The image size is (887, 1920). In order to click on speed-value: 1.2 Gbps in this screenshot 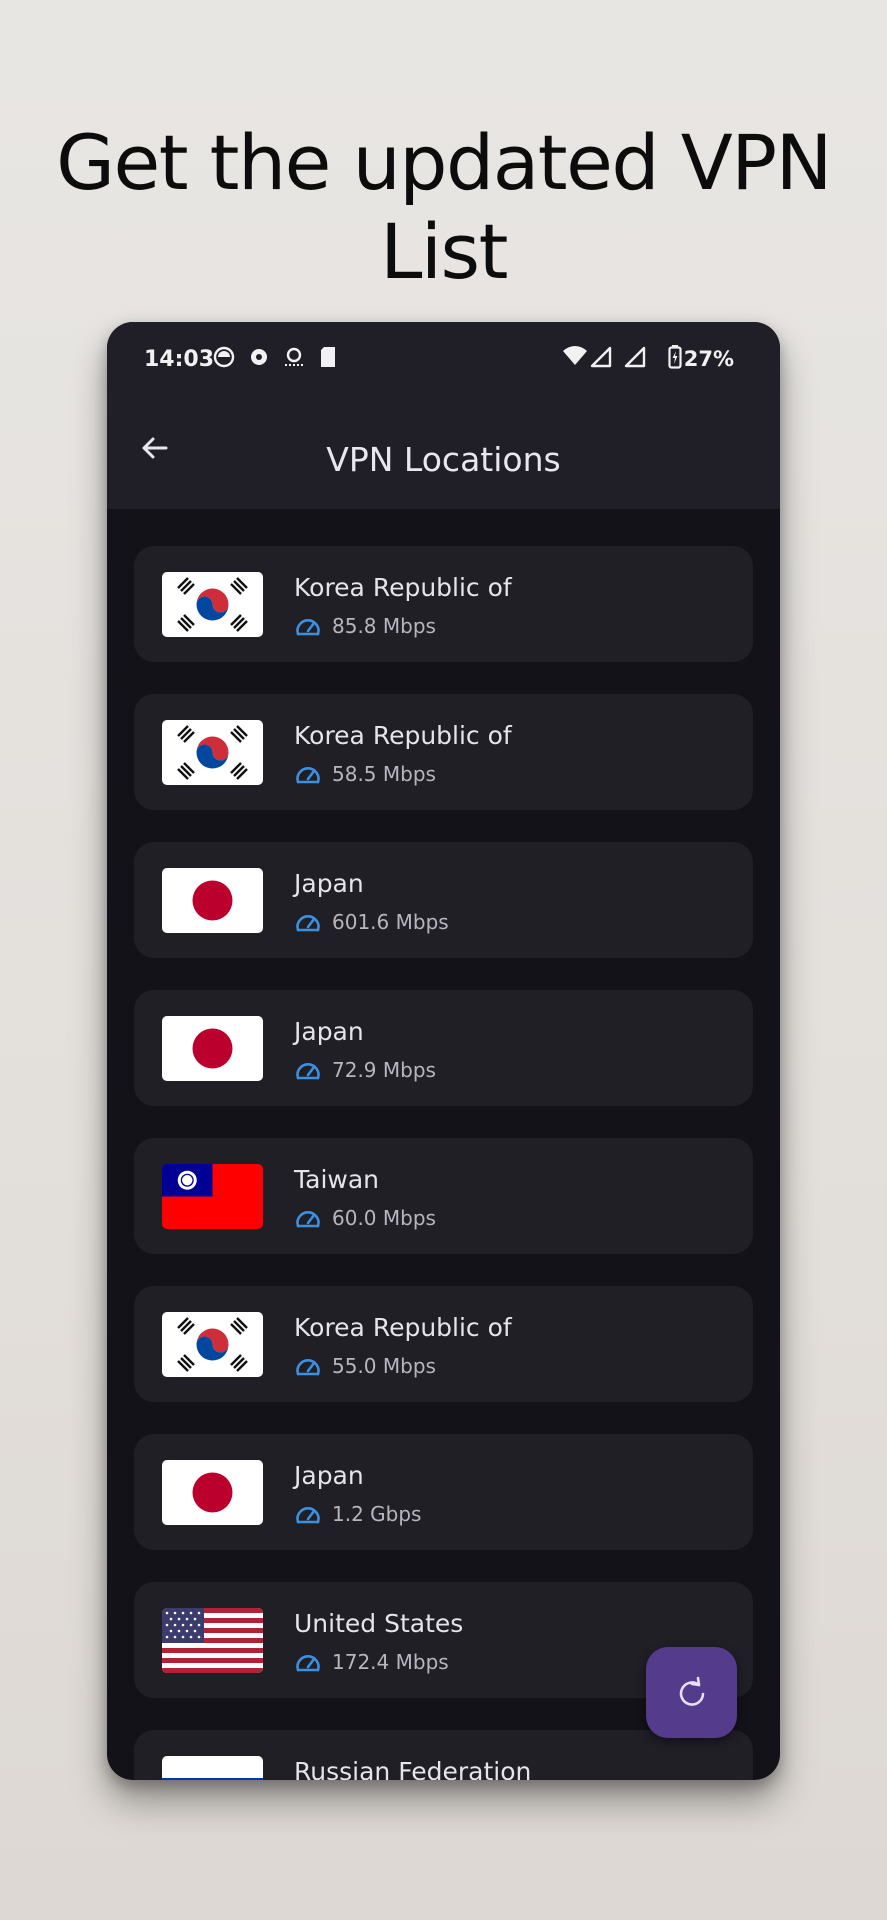, I will do `click(377, 1514)`.